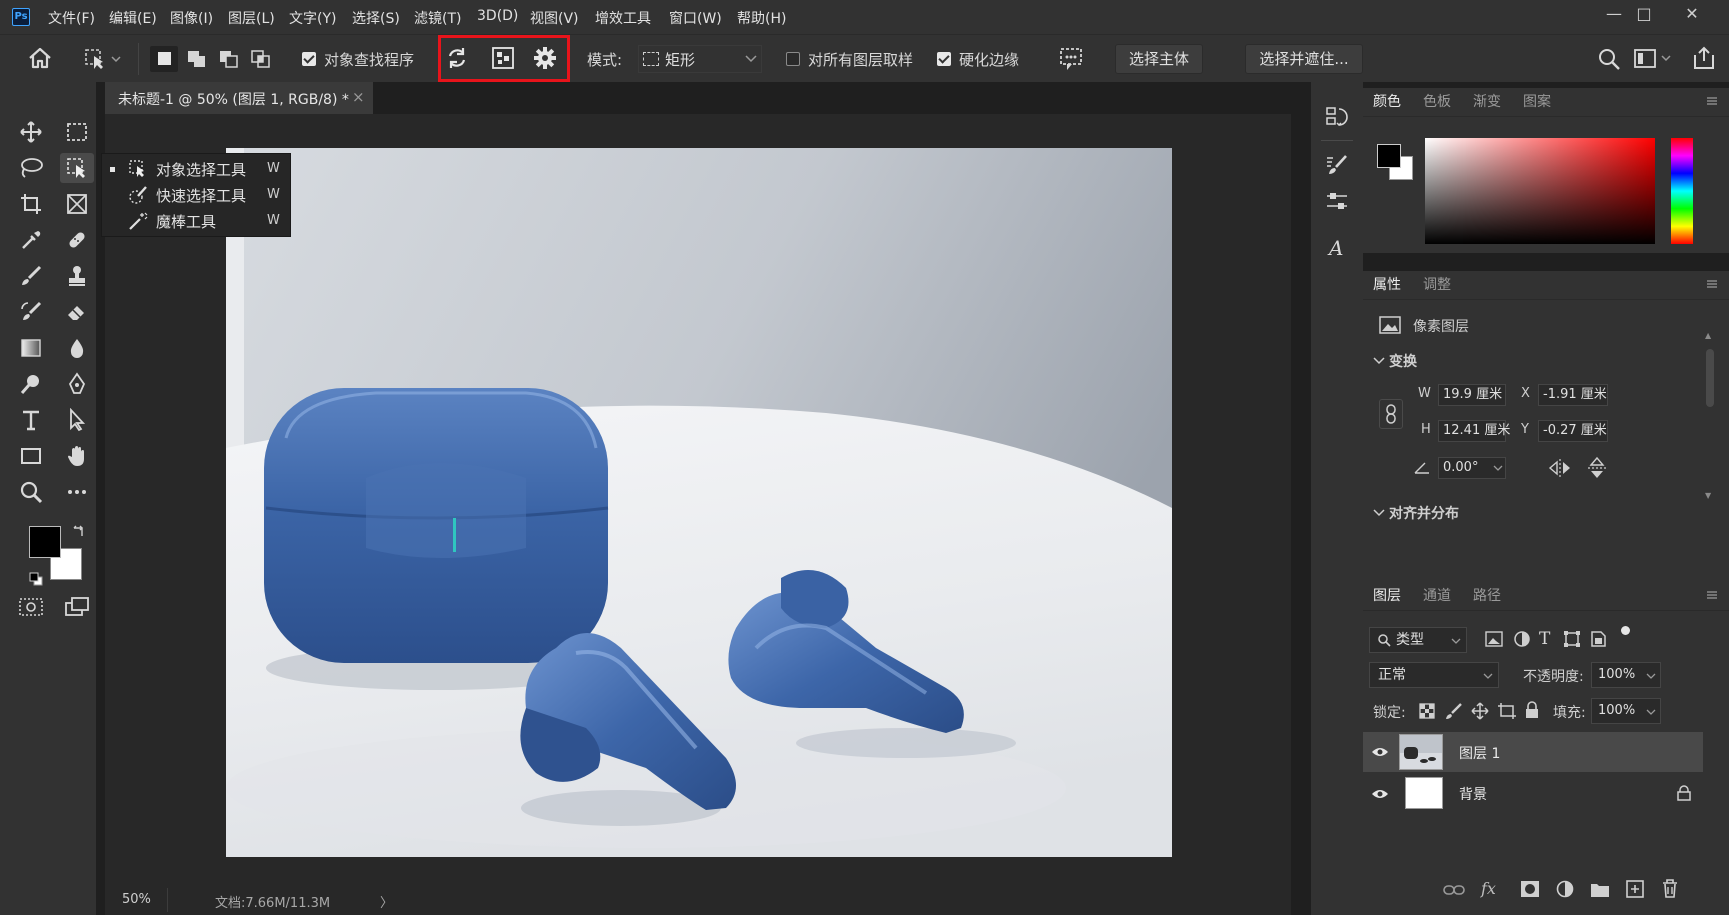  I want to click on eraser-tool-icon, so click(77, 312).